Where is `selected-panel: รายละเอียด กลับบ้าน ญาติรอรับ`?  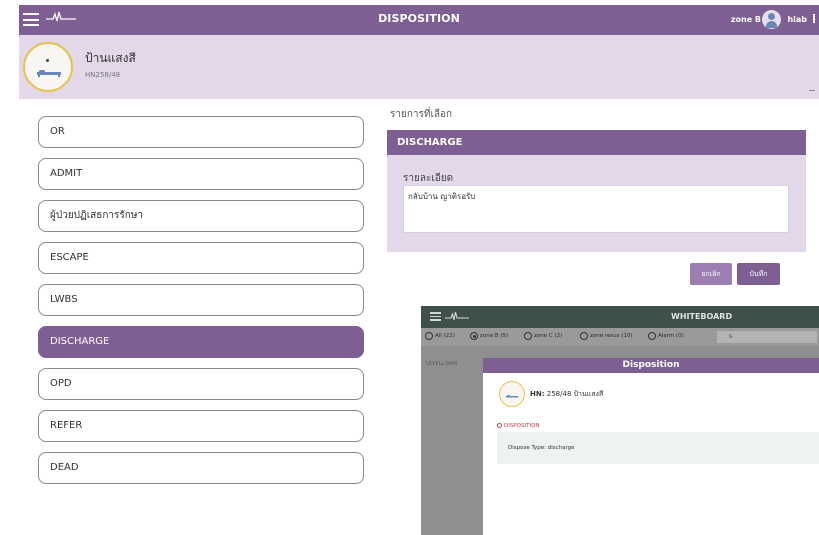 selected-panel: รายละเอียด กลับบ้าน ญาติรอรับ is located at coordinates (596, 203).